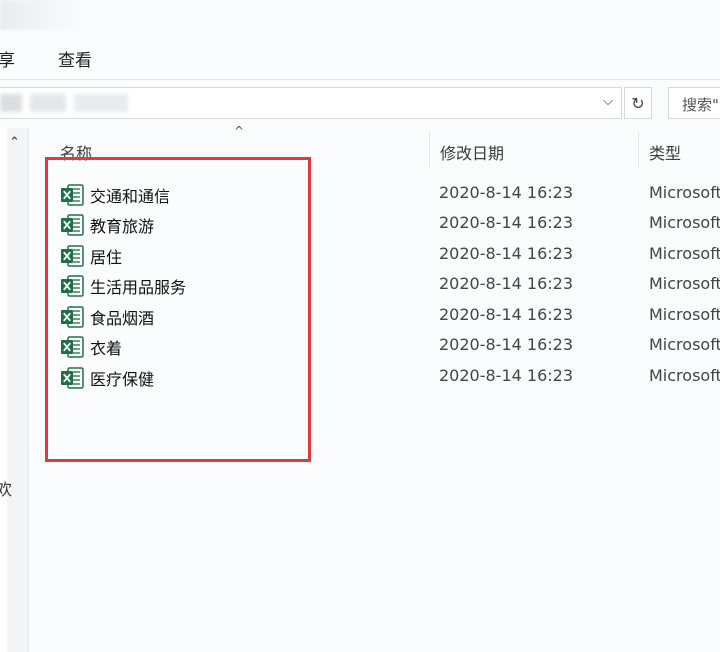 Image resolution: width=720 pixels, height=652 pixels. Describe the element at coordinates (7, 58) in the screenshot. I see `tab-share: 享` at that location.